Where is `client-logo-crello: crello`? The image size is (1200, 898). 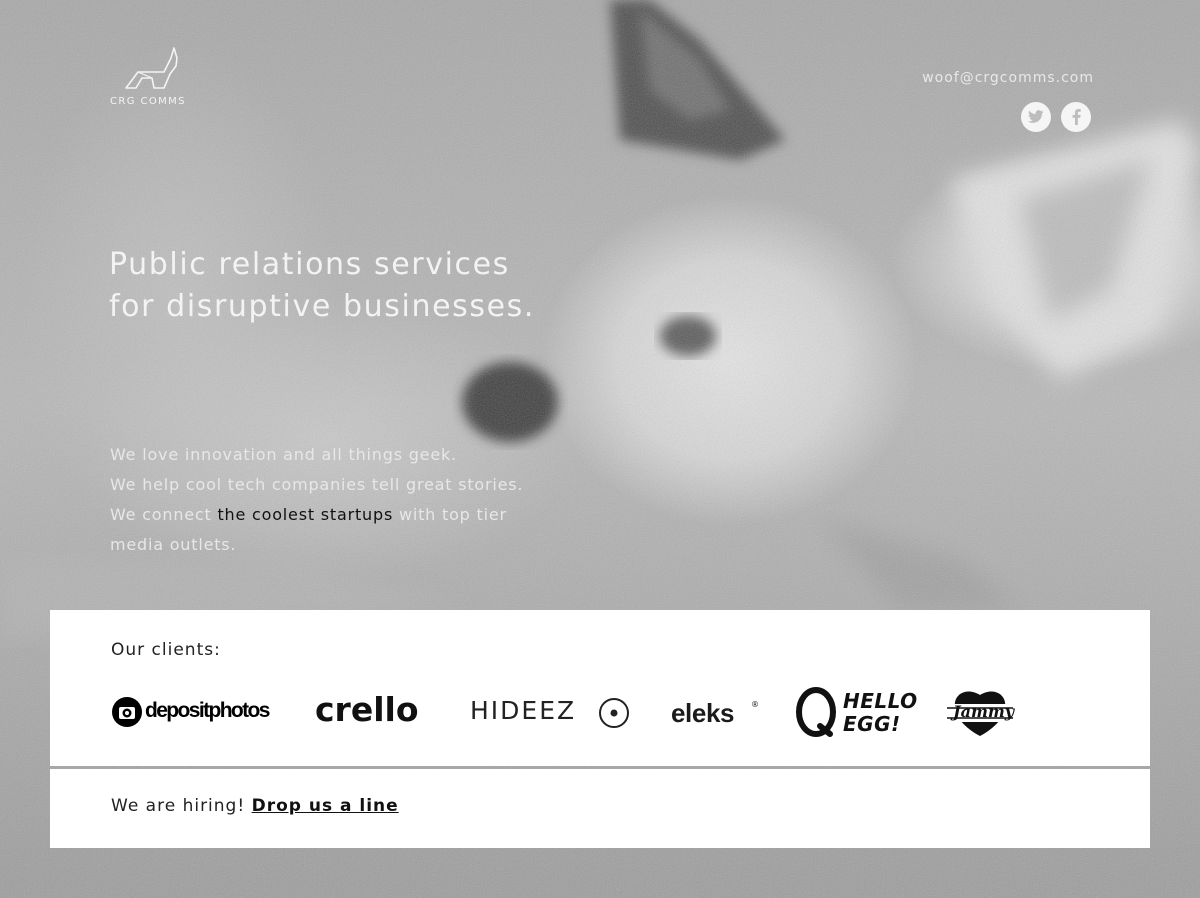
client-logo-crello: crello is located at coordinates (375, 710).